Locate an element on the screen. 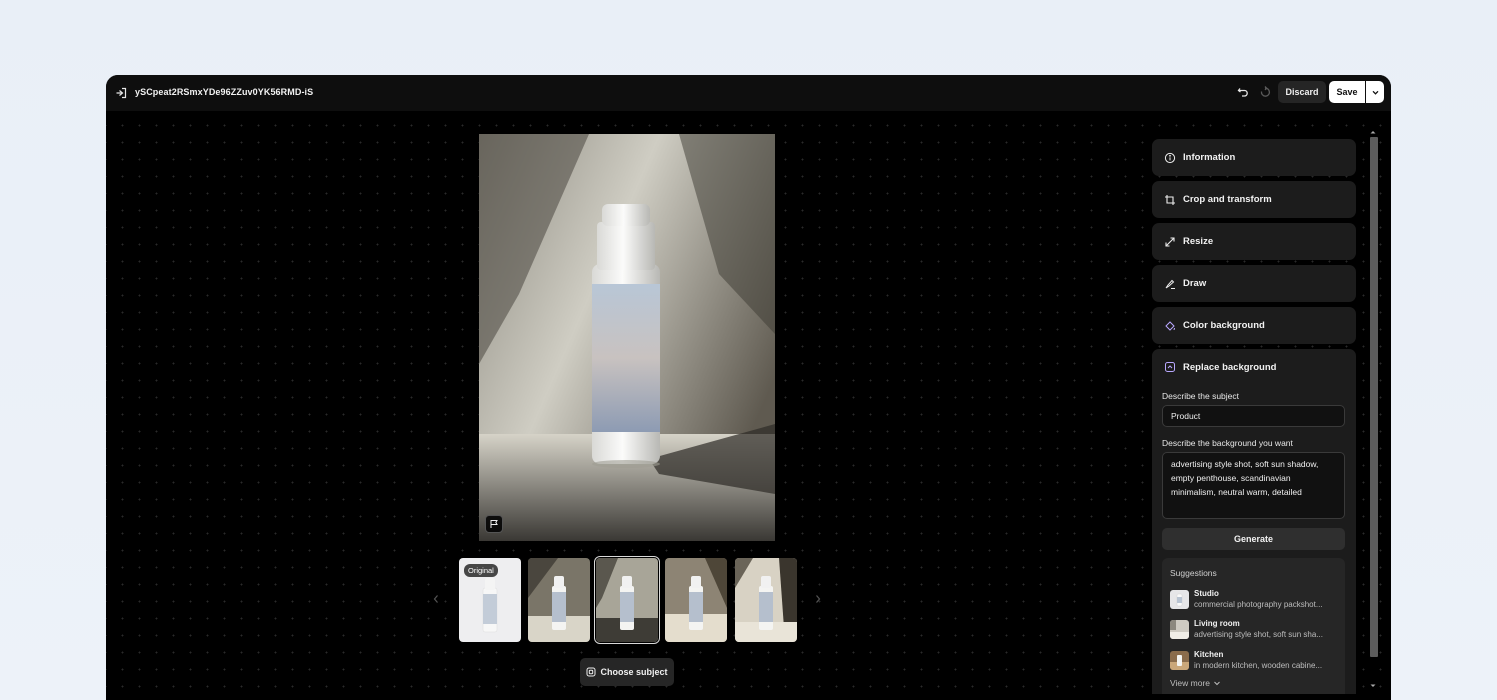 The width and height of the screenshot is (1497, 700). flag-button is located at coordinates (494, 524).